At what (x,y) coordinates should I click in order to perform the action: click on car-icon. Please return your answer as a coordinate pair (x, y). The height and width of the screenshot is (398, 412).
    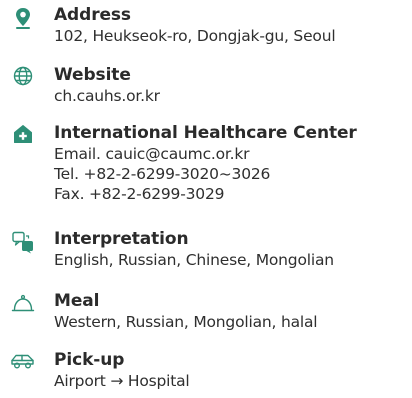
    Looking at the image, I should click on (23, 361).